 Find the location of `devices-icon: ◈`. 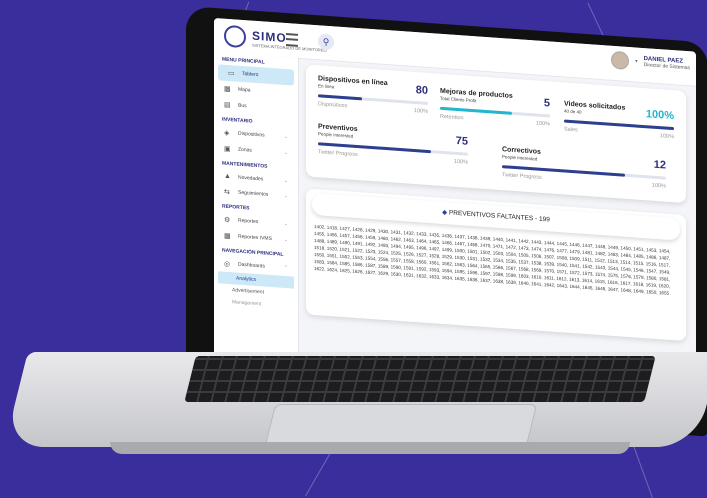

devices-icon: ◈ is located at coordinates (227, 133).